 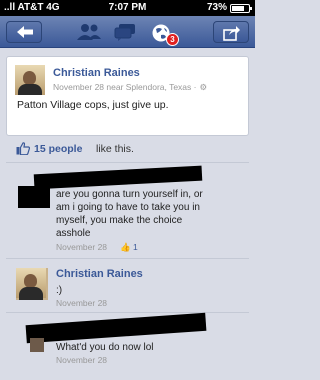 What do you see at coordinates (203, 87) in the screenshot?
I see `friends-audience-icon: ⚙` at bounding box center [203, 87].